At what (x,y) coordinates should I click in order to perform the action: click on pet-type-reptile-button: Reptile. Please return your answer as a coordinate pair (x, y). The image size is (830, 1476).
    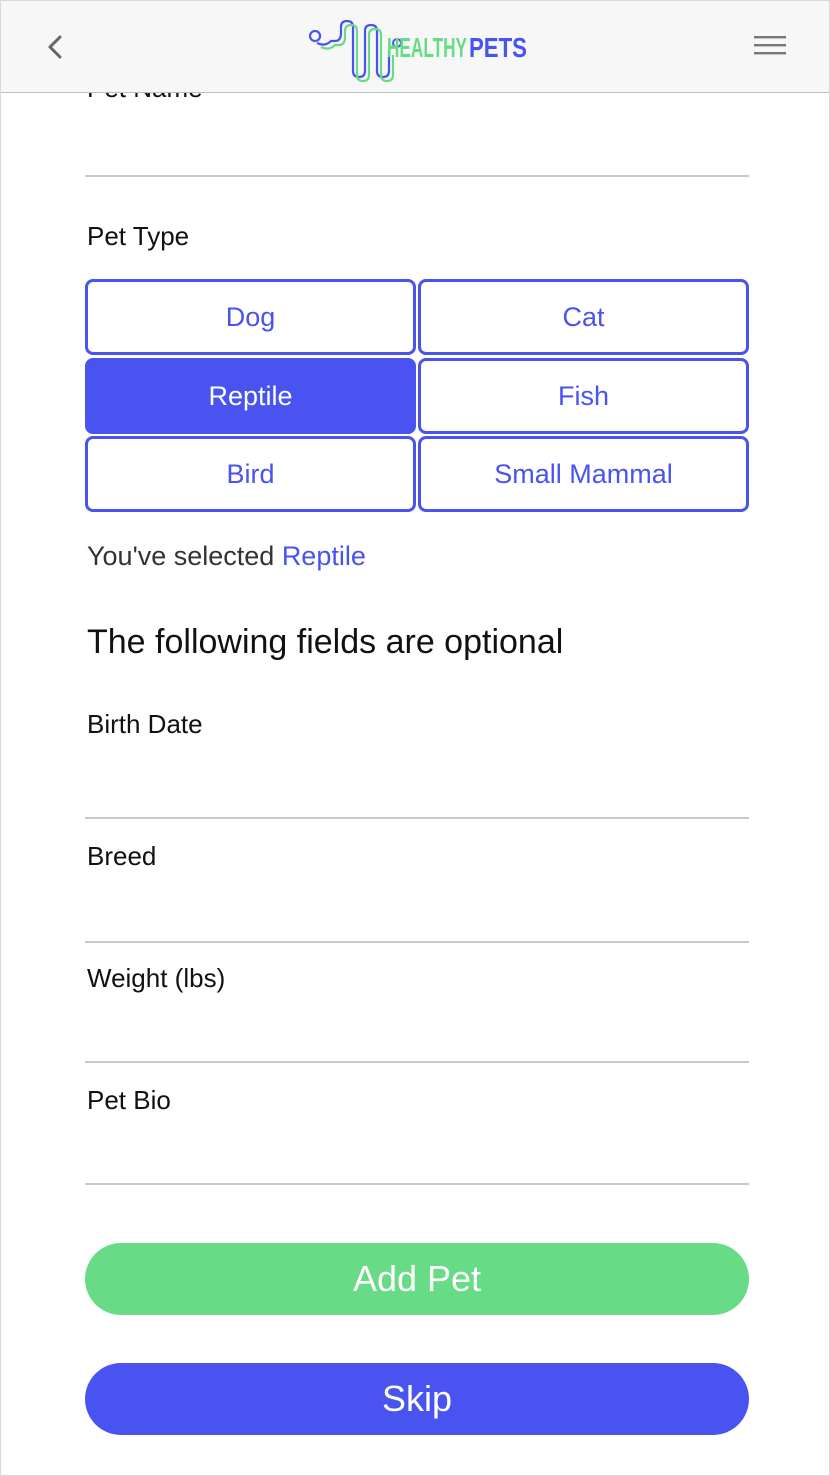
    Looking at the image, I should click on (250, 396).